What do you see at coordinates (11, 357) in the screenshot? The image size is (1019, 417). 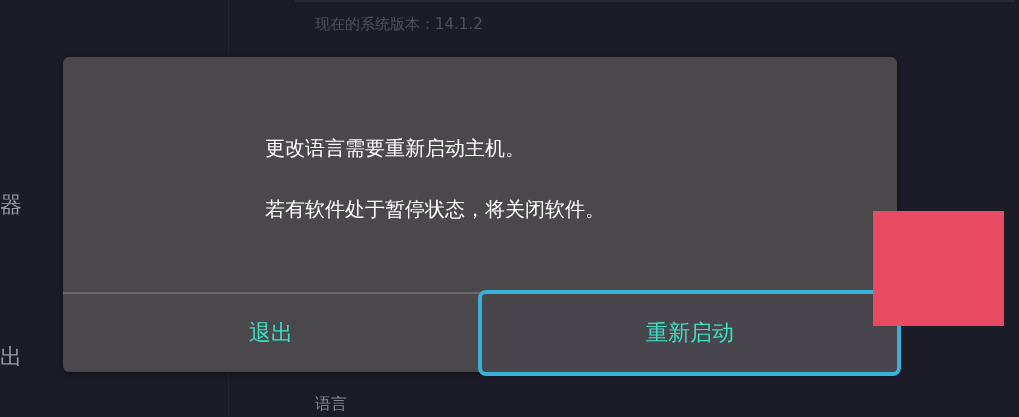 I see `sidebar-item: 出` at bounding box center [11, 357].